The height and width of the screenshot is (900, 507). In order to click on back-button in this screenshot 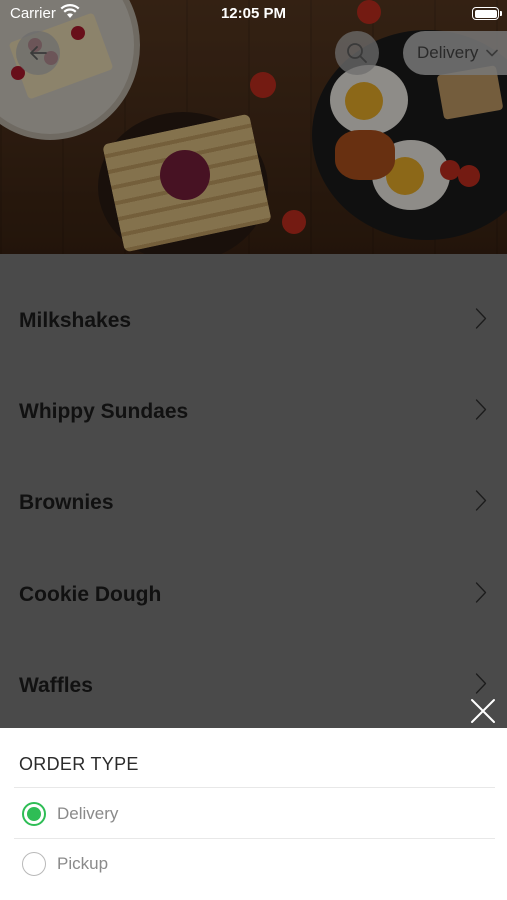, I will do `click(38, 53)`.